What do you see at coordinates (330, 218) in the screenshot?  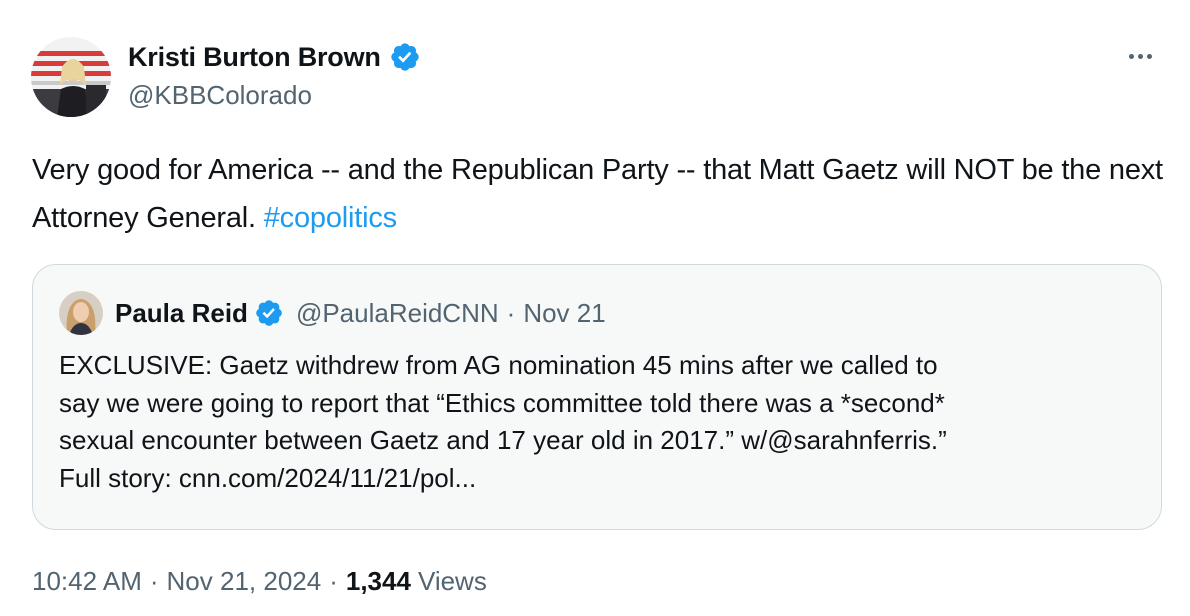 I see `hashtag-link: #copolitics` at bounding box center [330, 218].